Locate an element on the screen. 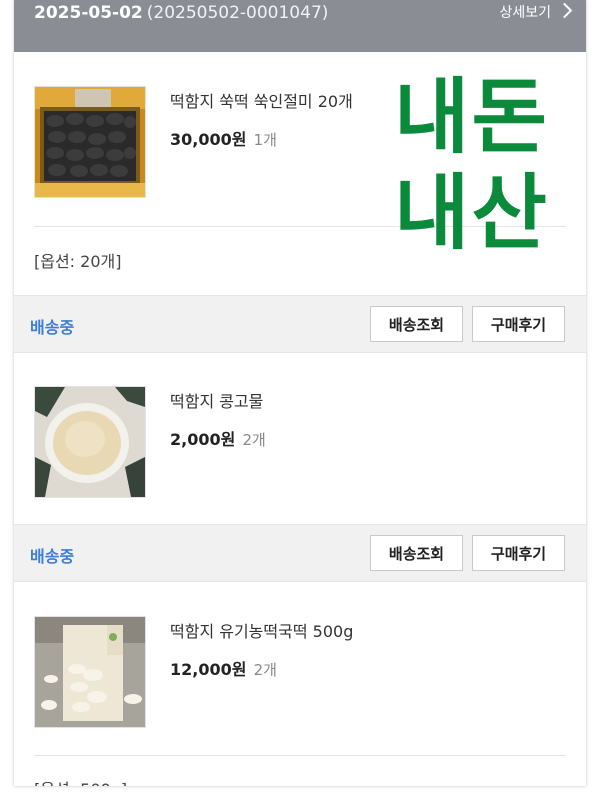 The width and height of the screenshot is (600, 800). product-name: 떡함지 콩고물 is located at coordinates (216, 400).